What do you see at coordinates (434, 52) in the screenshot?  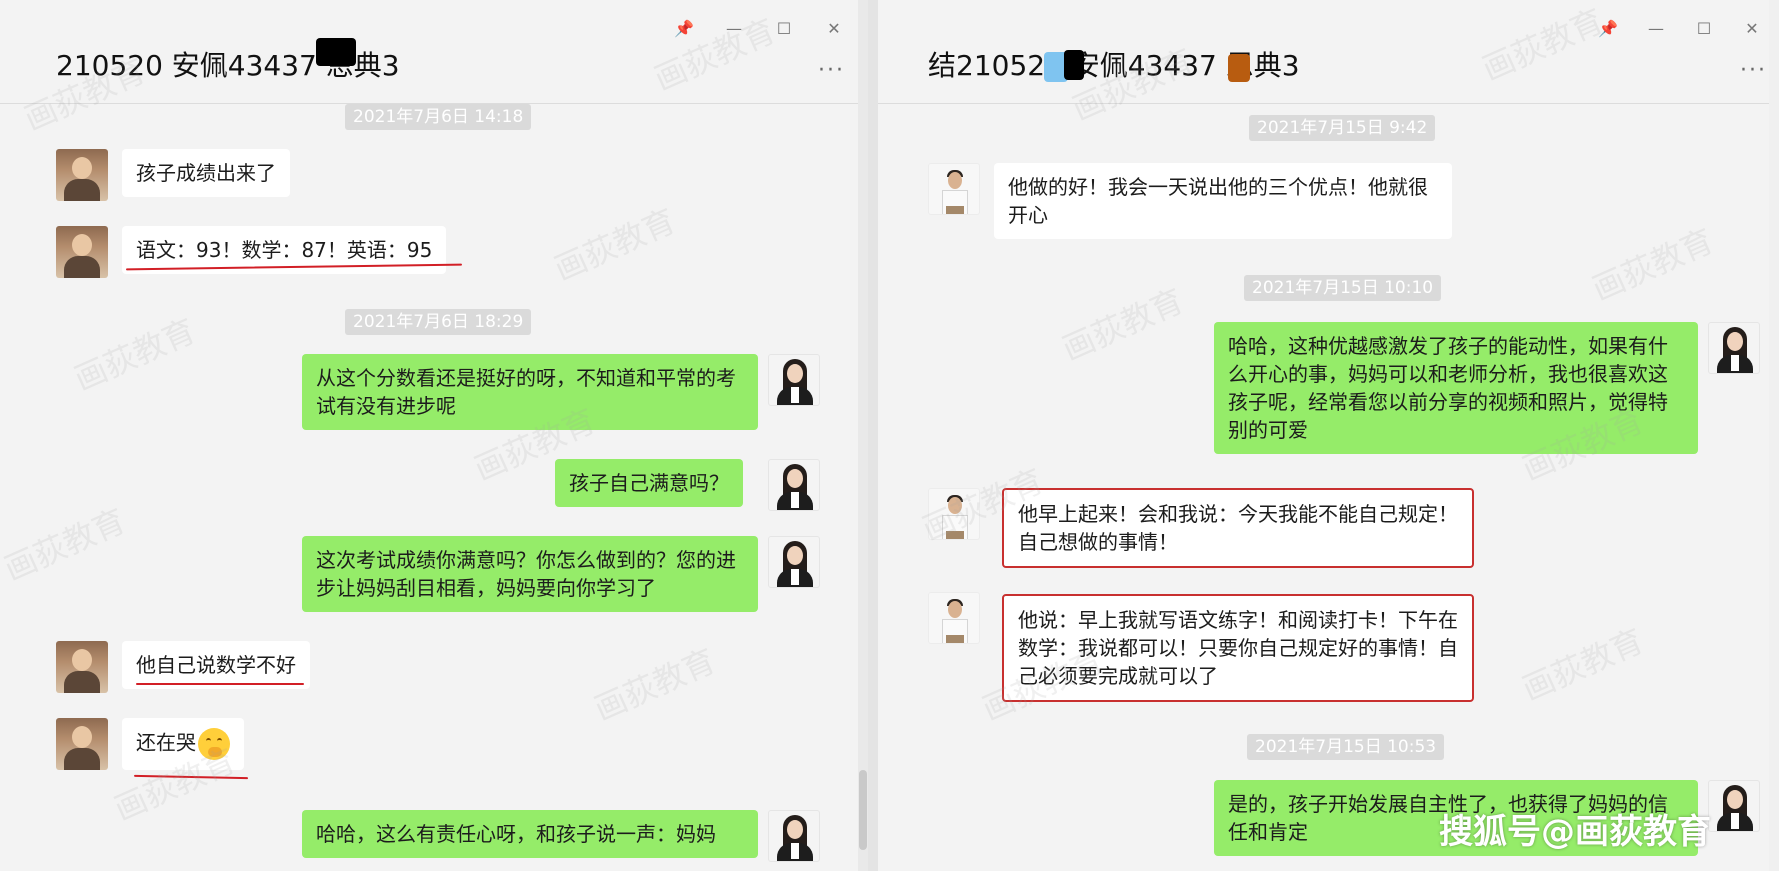 I see `chat-header: 210520 安佩43437 恩典3 📌 — ☐ ✕ ···` at bounding box center [434, 52].